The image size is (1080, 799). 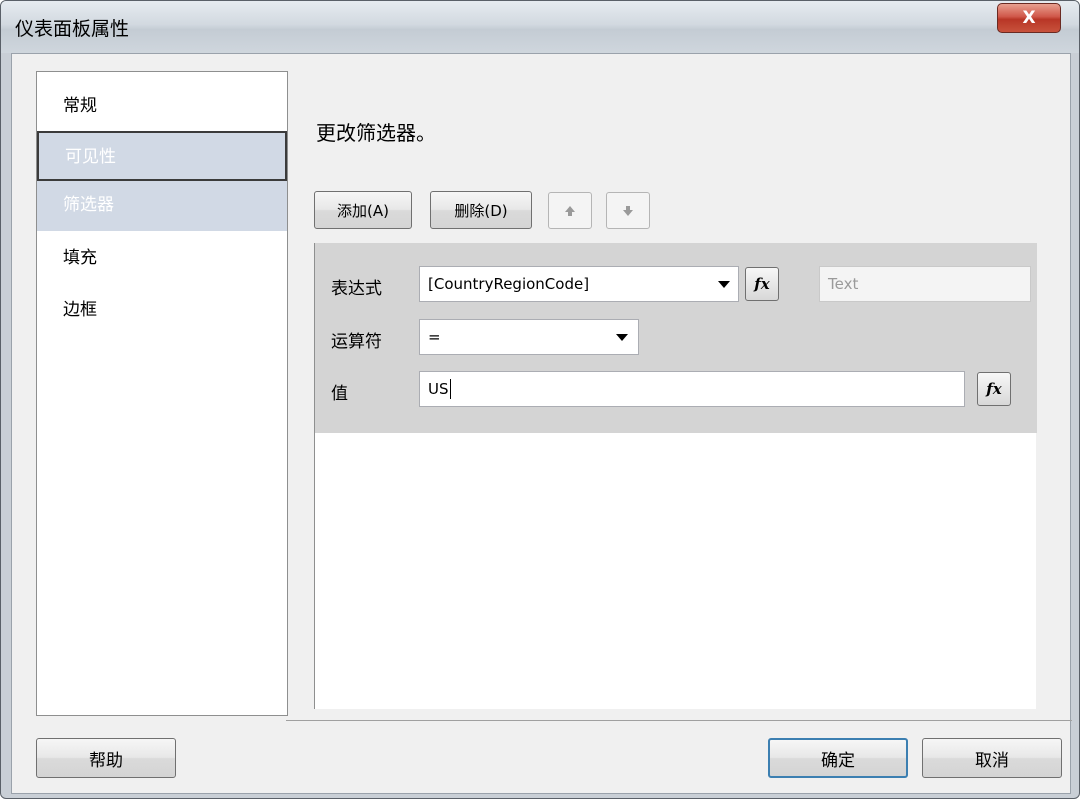 I want to click on close-button: X, so click(x=1029, y=18).